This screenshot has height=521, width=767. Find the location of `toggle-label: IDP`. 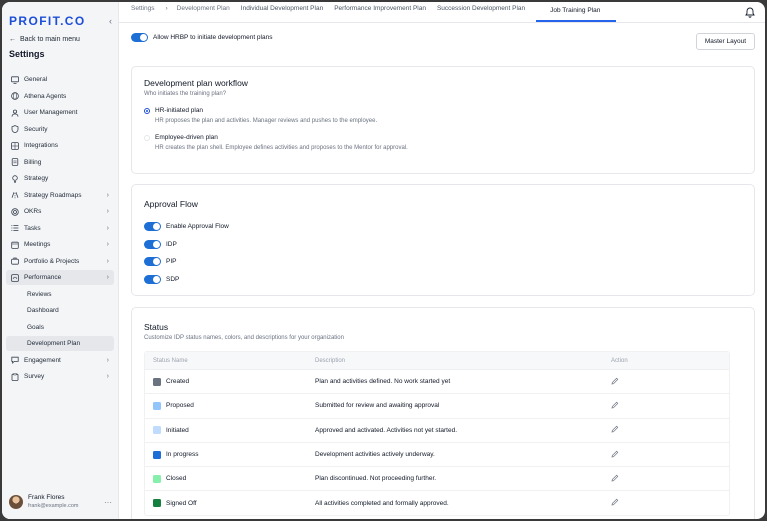

toggle-label: IDP is located at coordinates (171, 244).